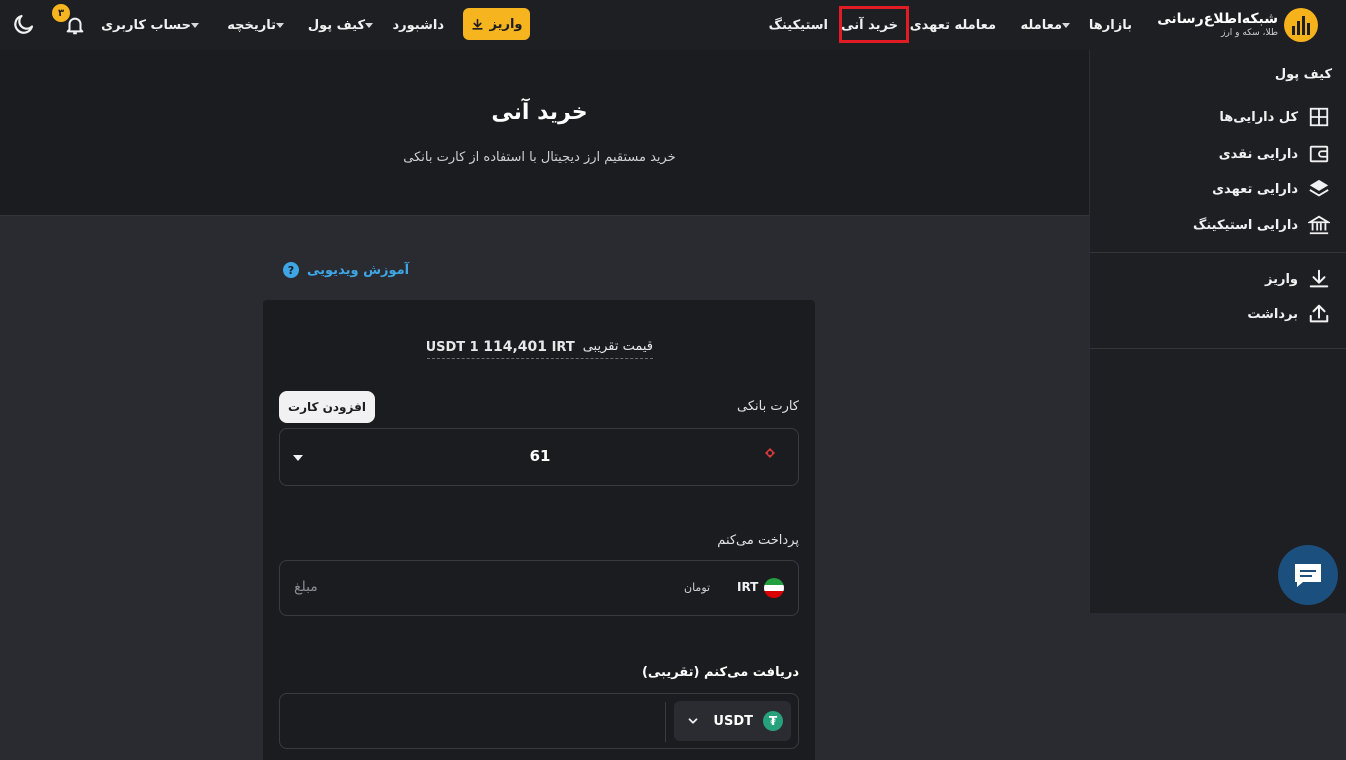 The image size is (1346, 760). I want to click on nav-trade: معامله, so click(1048, 25).